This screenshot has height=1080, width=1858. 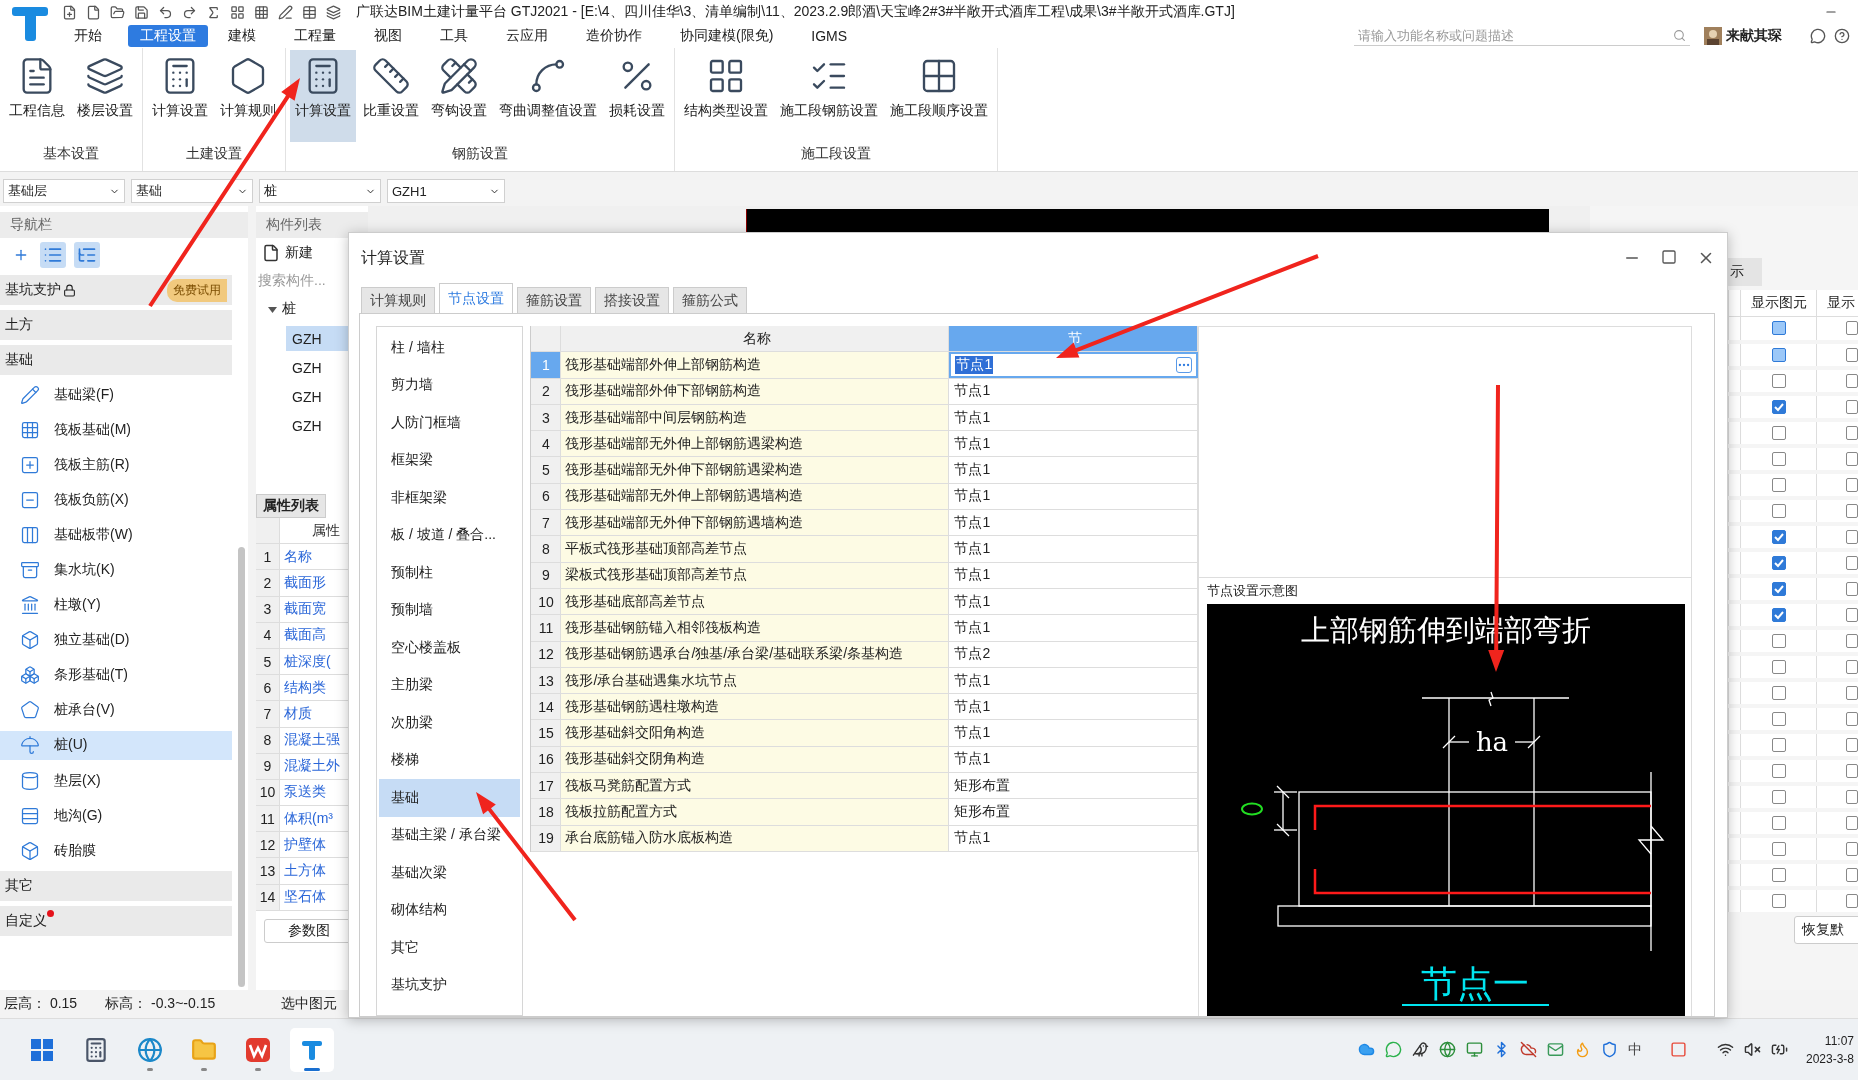 I want to click on nav-item: 基础梁(F), so click(x=116, y=394).